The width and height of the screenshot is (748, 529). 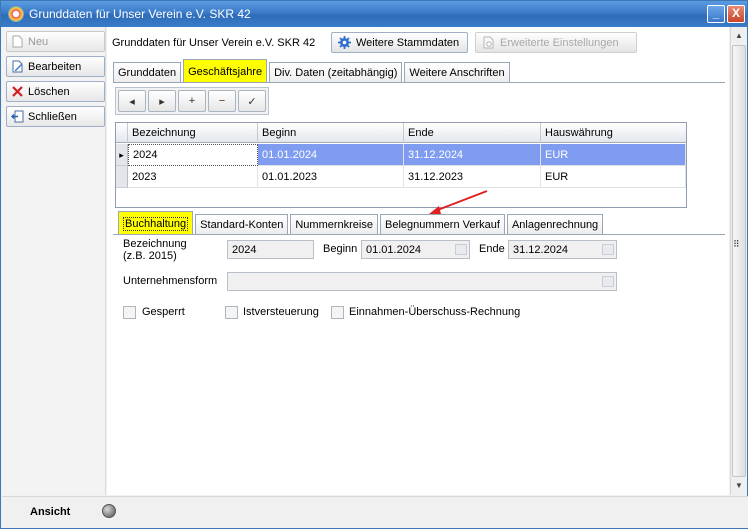 What do you see at coordinates (435, 312) in the screenshot?
I see `euer-label: Einnahmen-Überschuss-Rechnung` at bounding box center [435, 312].